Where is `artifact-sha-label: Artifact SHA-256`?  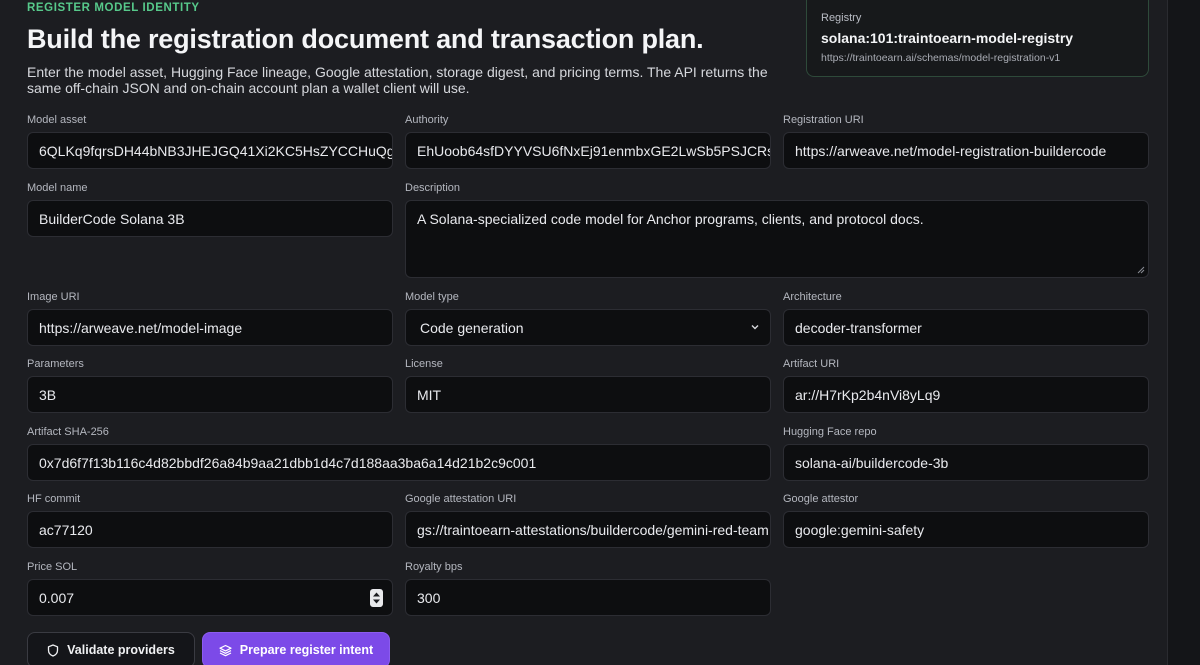 artifact-sha-label: Artifact SHA-256 is located at coordinates (68, 432).